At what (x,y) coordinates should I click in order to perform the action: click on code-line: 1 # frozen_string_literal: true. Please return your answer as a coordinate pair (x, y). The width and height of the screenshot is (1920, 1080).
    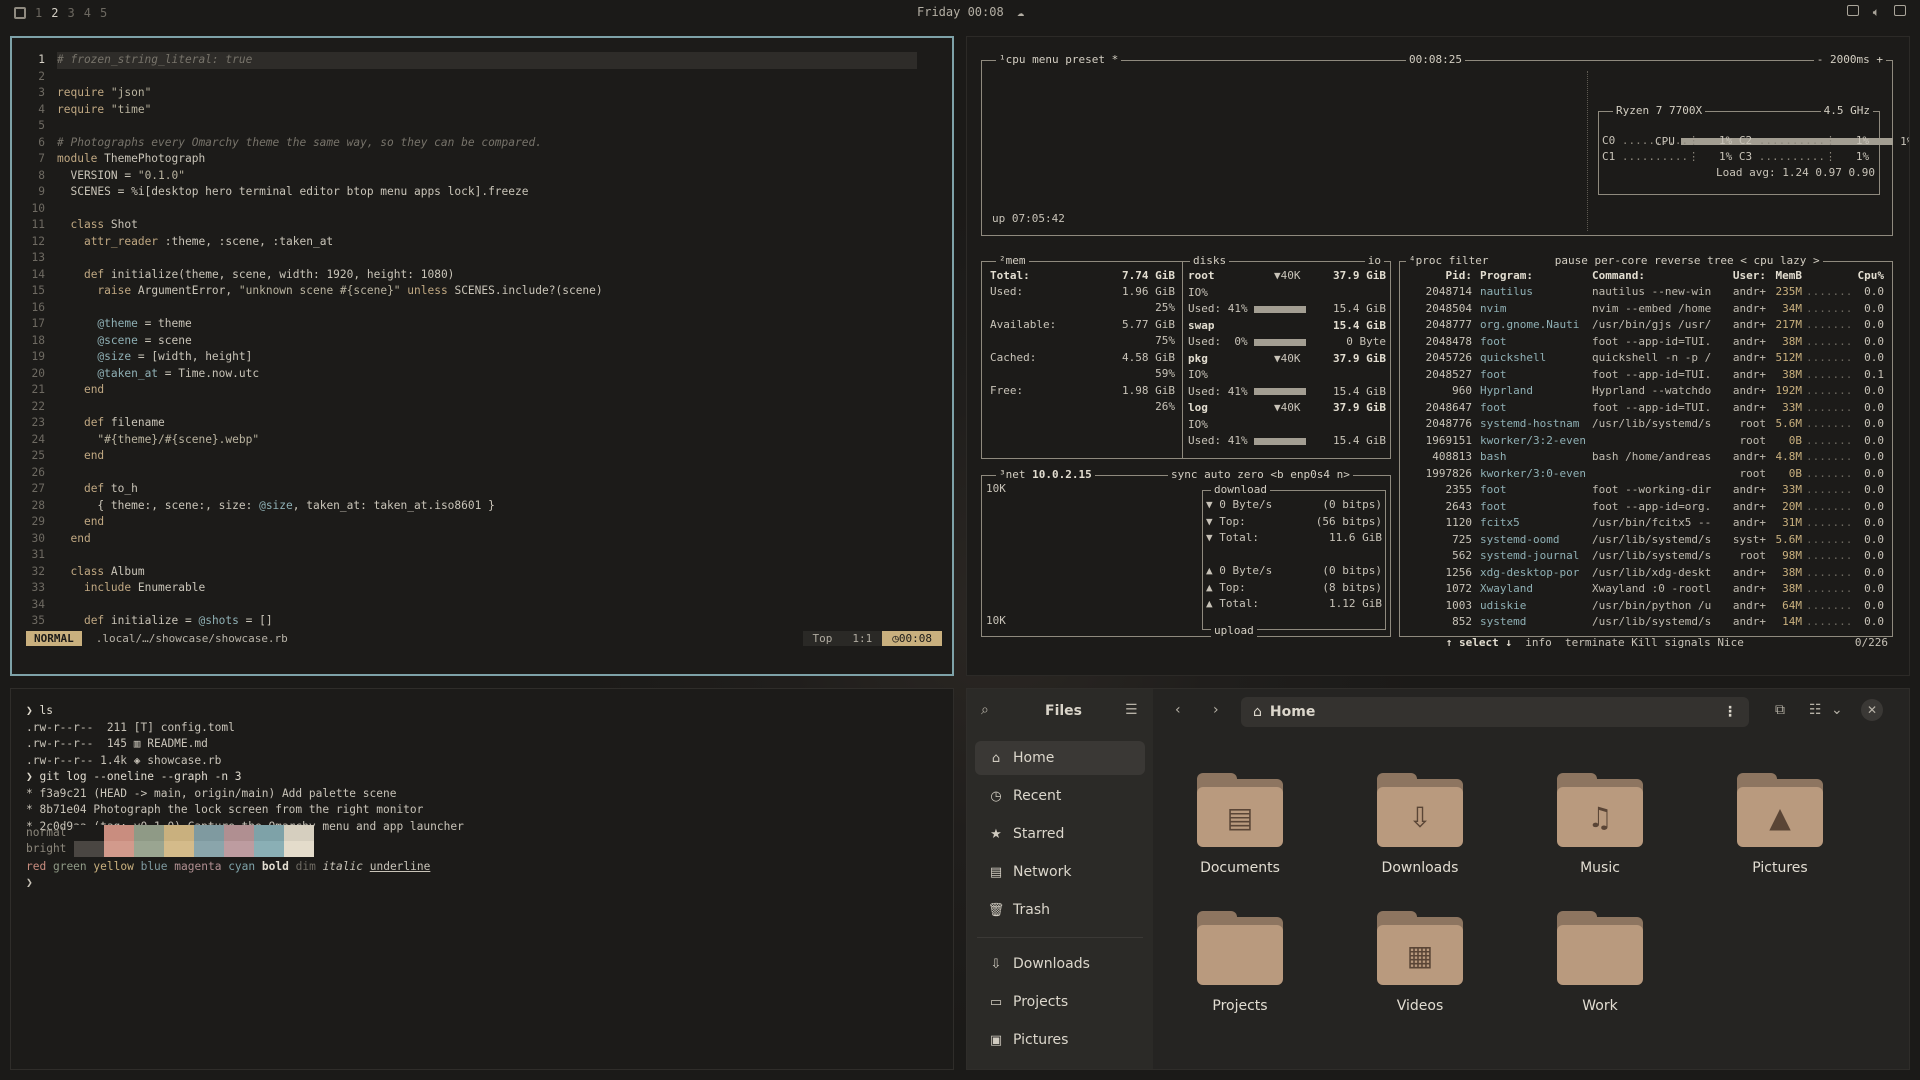
    Looking at the image, I should click on (482, 60).